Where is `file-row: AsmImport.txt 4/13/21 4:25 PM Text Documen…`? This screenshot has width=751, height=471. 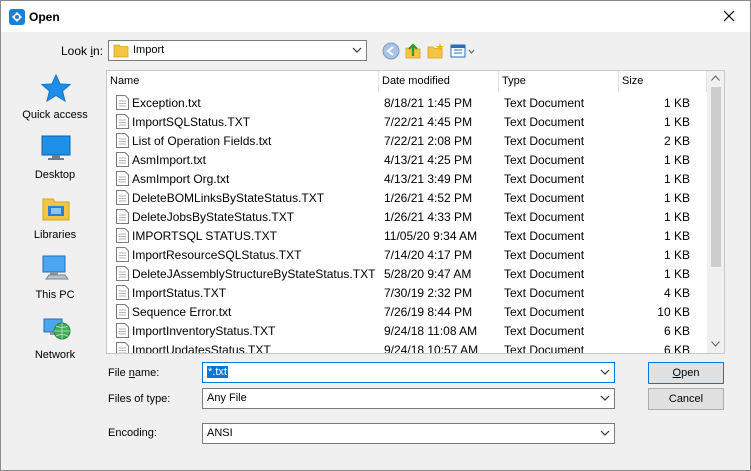
file-row: AsmImport.txt 4/13/21 4:25 PM Text Documen… is located at coordinates (407, 159).